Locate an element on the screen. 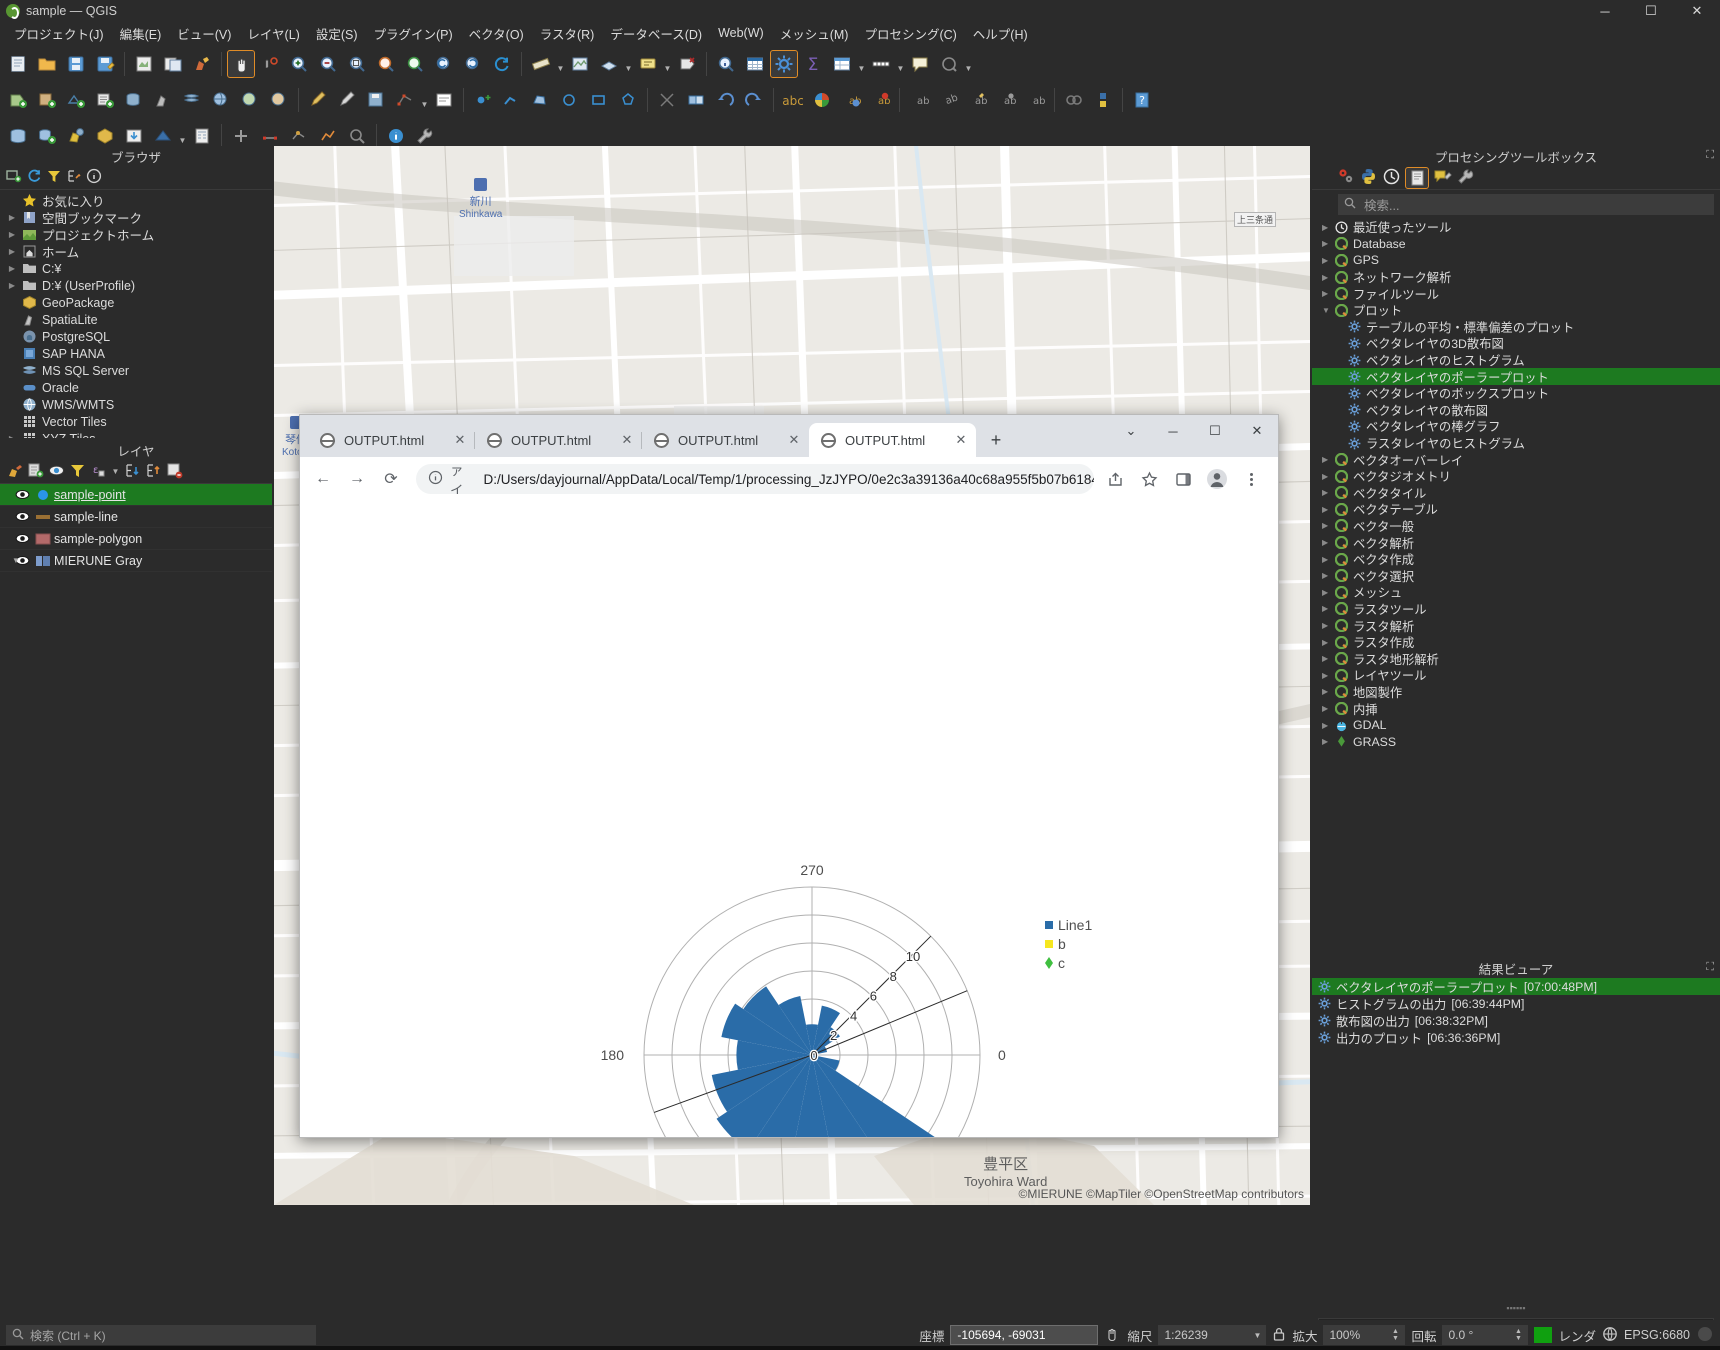 This screenshot has height=1350, width=1720. current-edits-button is located at coordinates (318, 100).